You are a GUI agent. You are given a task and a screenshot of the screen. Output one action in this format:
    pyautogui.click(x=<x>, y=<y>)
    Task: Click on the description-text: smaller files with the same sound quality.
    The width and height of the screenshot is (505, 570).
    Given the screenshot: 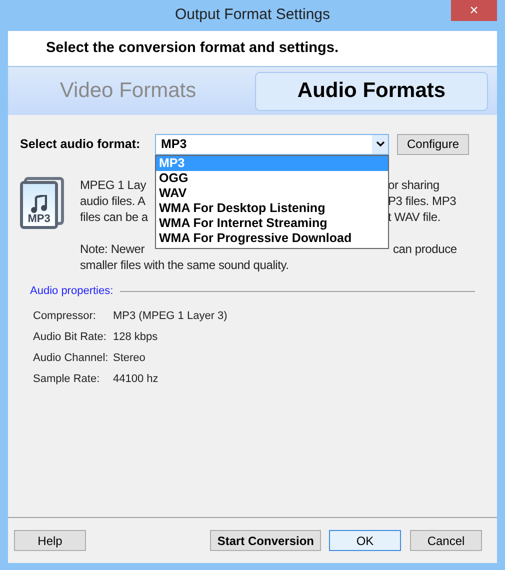 What is the action you would take?
    pyautogui.click(x=184, y=265)
    